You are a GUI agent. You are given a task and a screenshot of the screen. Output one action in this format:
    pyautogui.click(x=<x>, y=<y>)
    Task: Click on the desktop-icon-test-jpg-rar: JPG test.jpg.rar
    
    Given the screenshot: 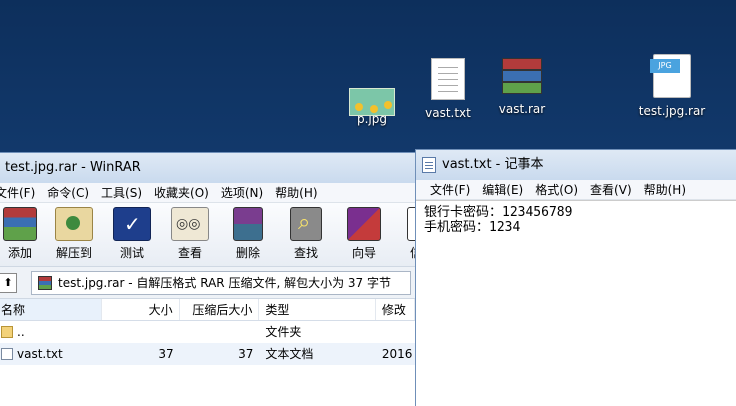 What is the action you would take?
    pyautogui.click(x=672, y=86)
    